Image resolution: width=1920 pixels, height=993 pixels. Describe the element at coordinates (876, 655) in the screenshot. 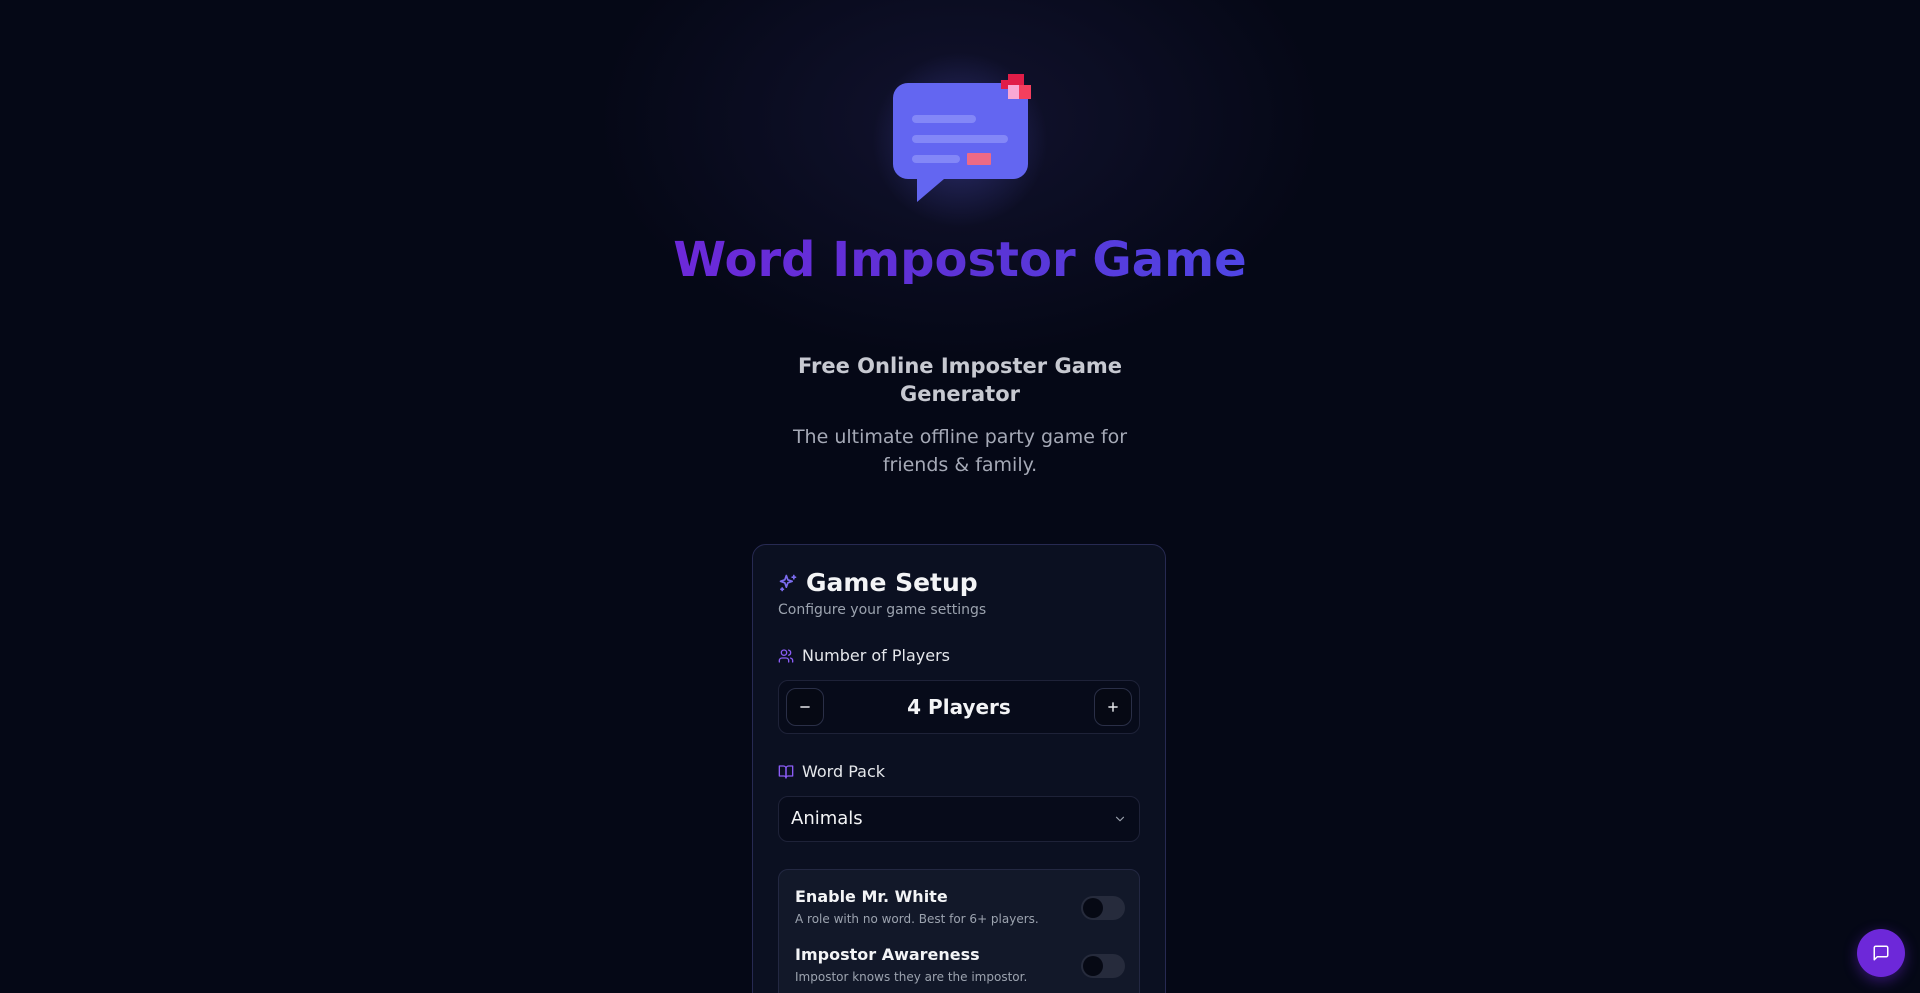

I see `players-label: Number of Players` at that location.